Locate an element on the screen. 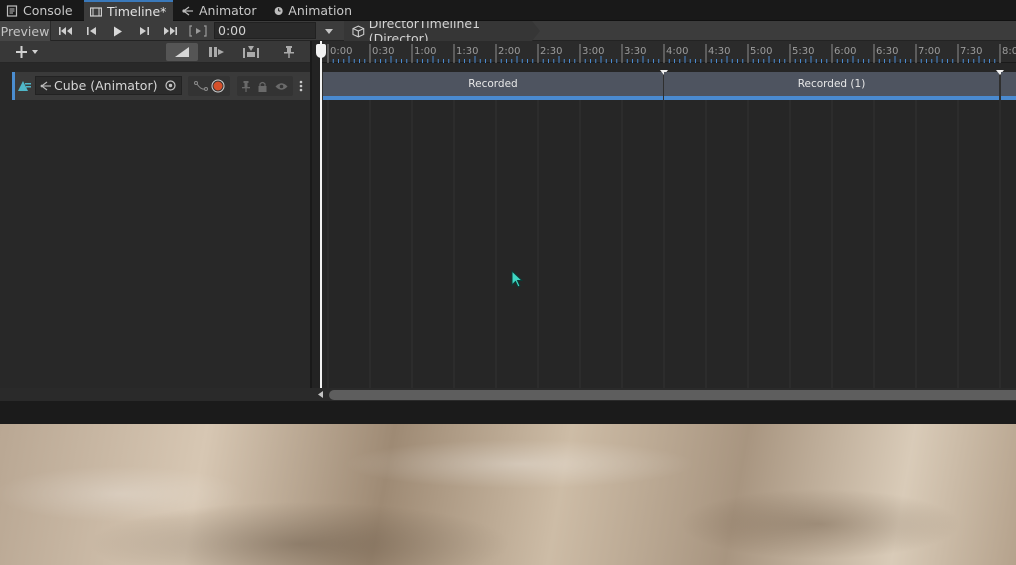  ruler-tick-label: 1:30 is located at coordinates (467, 51).